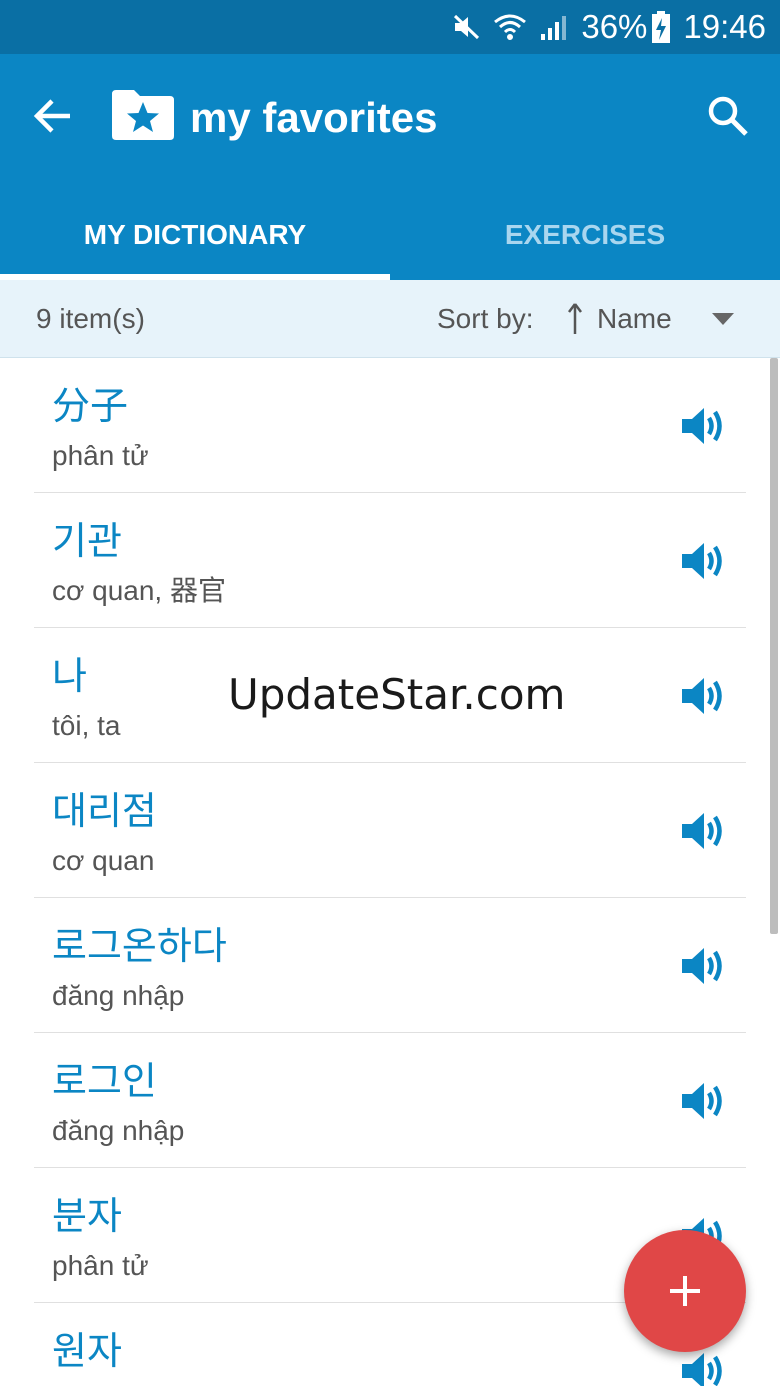 This screenshot has height=1386, width=780. I want to click on tab-bar: MY DICTIONARY EXERCISES, so click(390, 238).